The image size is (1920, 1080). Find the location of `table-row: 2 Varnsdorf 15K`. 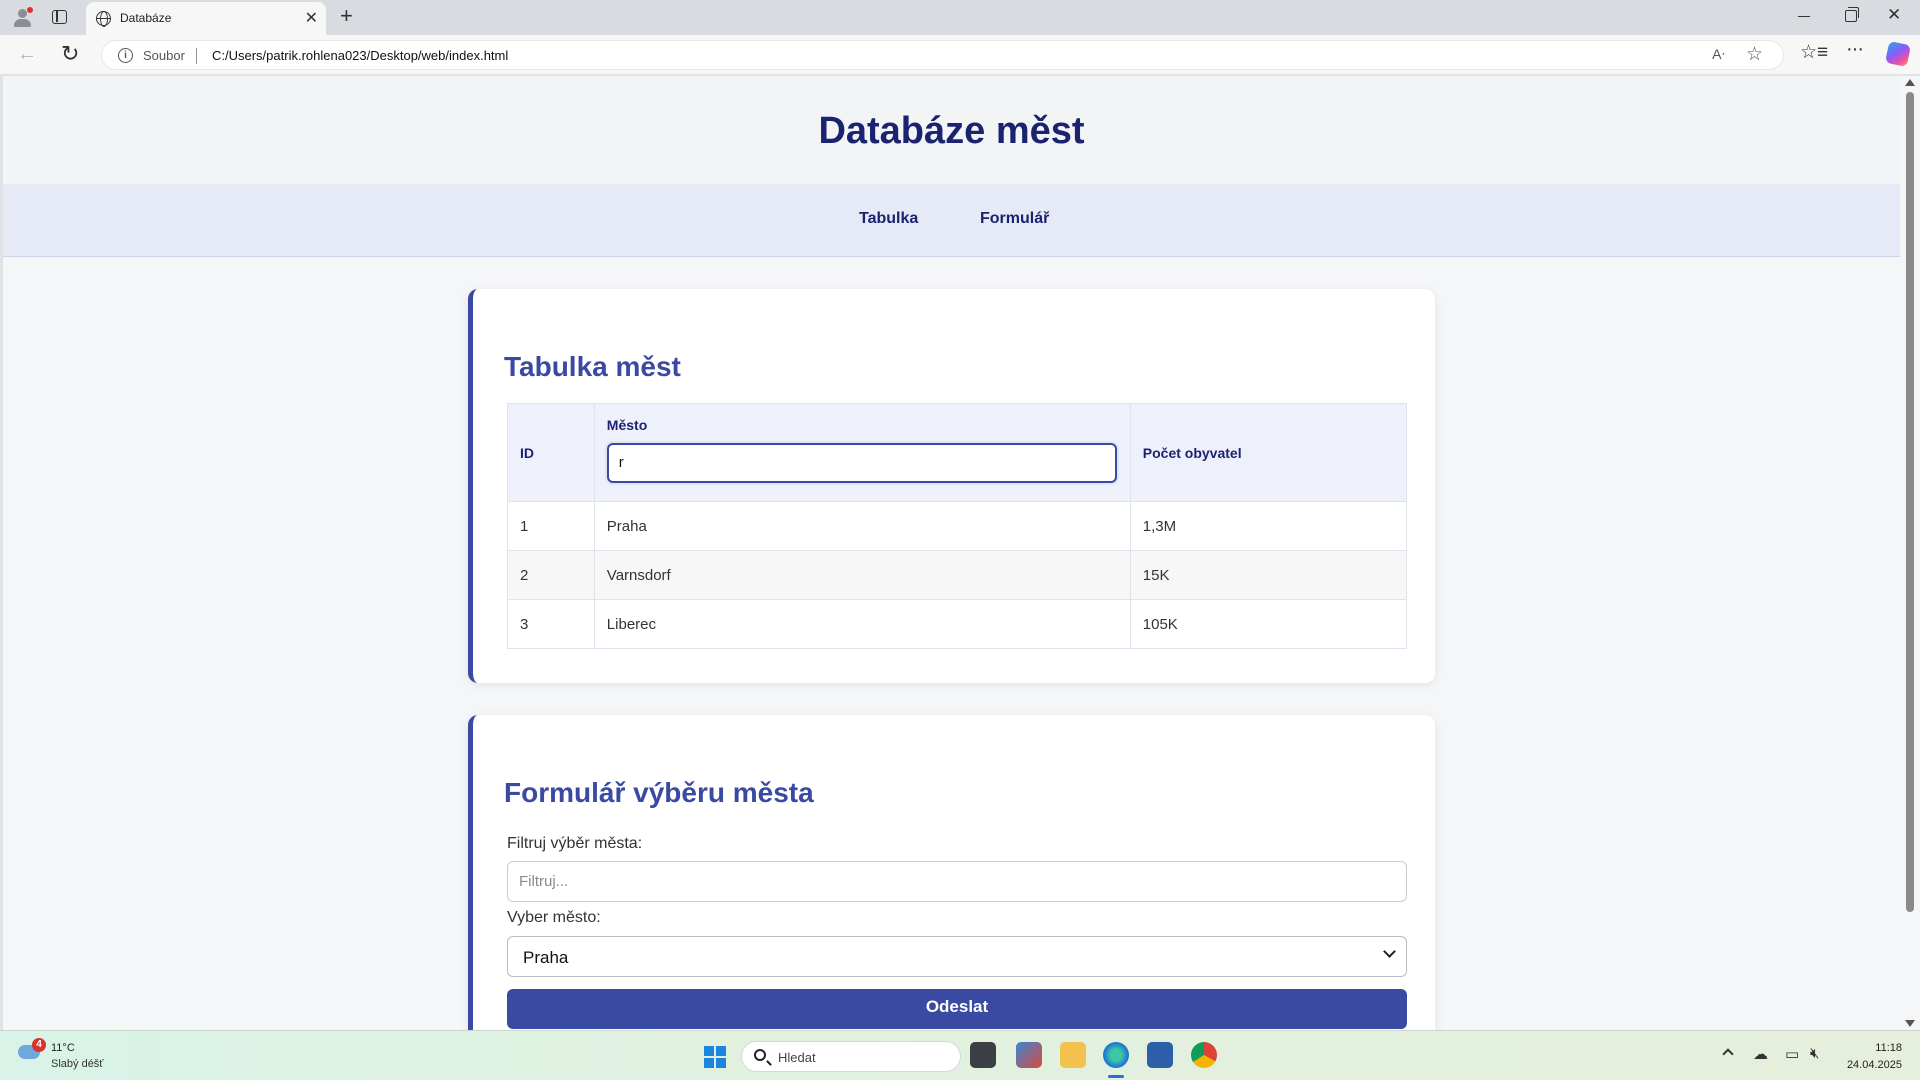

table-row: 2 Varnsdorf 15K is located at coordinates (957, 575).